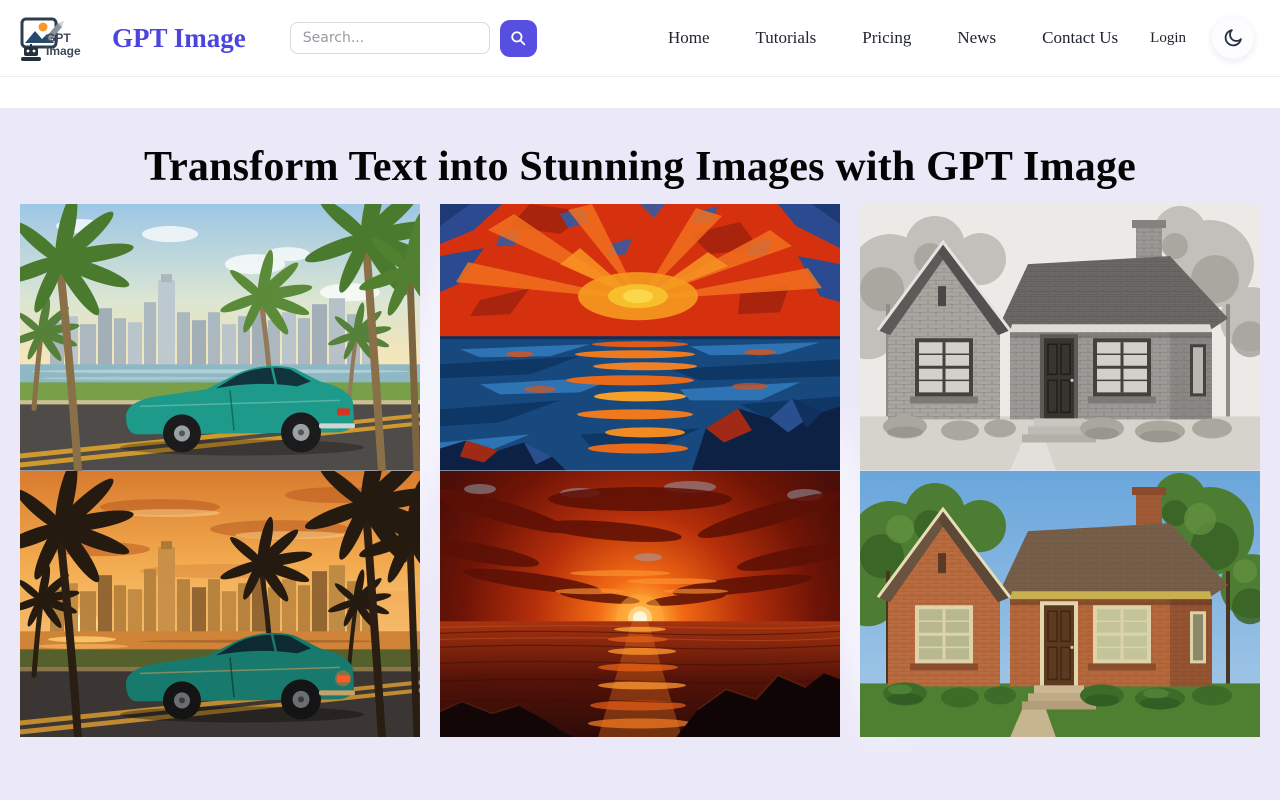  I want to click on nav-item-tutorials: Tutorials, so click(786, 38).